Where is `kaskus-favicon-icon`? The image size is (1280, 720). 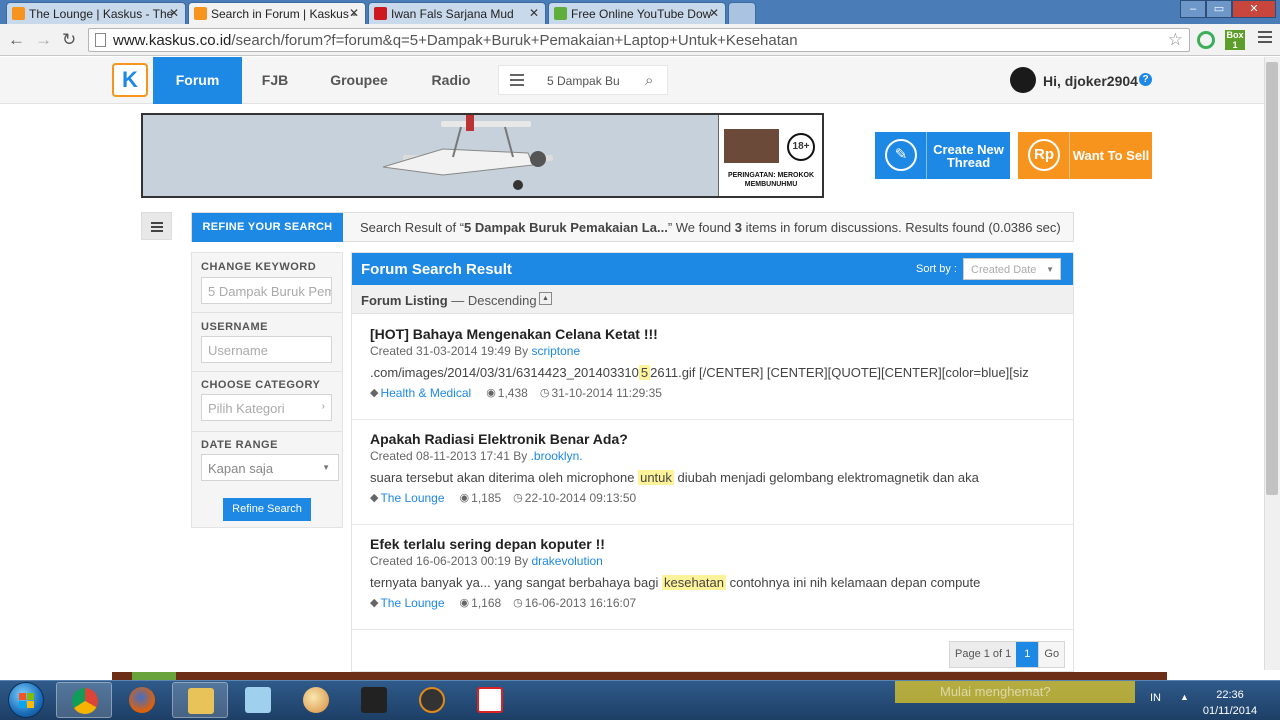
kaskus-favicon-icon is located at coordinates (18, 13).